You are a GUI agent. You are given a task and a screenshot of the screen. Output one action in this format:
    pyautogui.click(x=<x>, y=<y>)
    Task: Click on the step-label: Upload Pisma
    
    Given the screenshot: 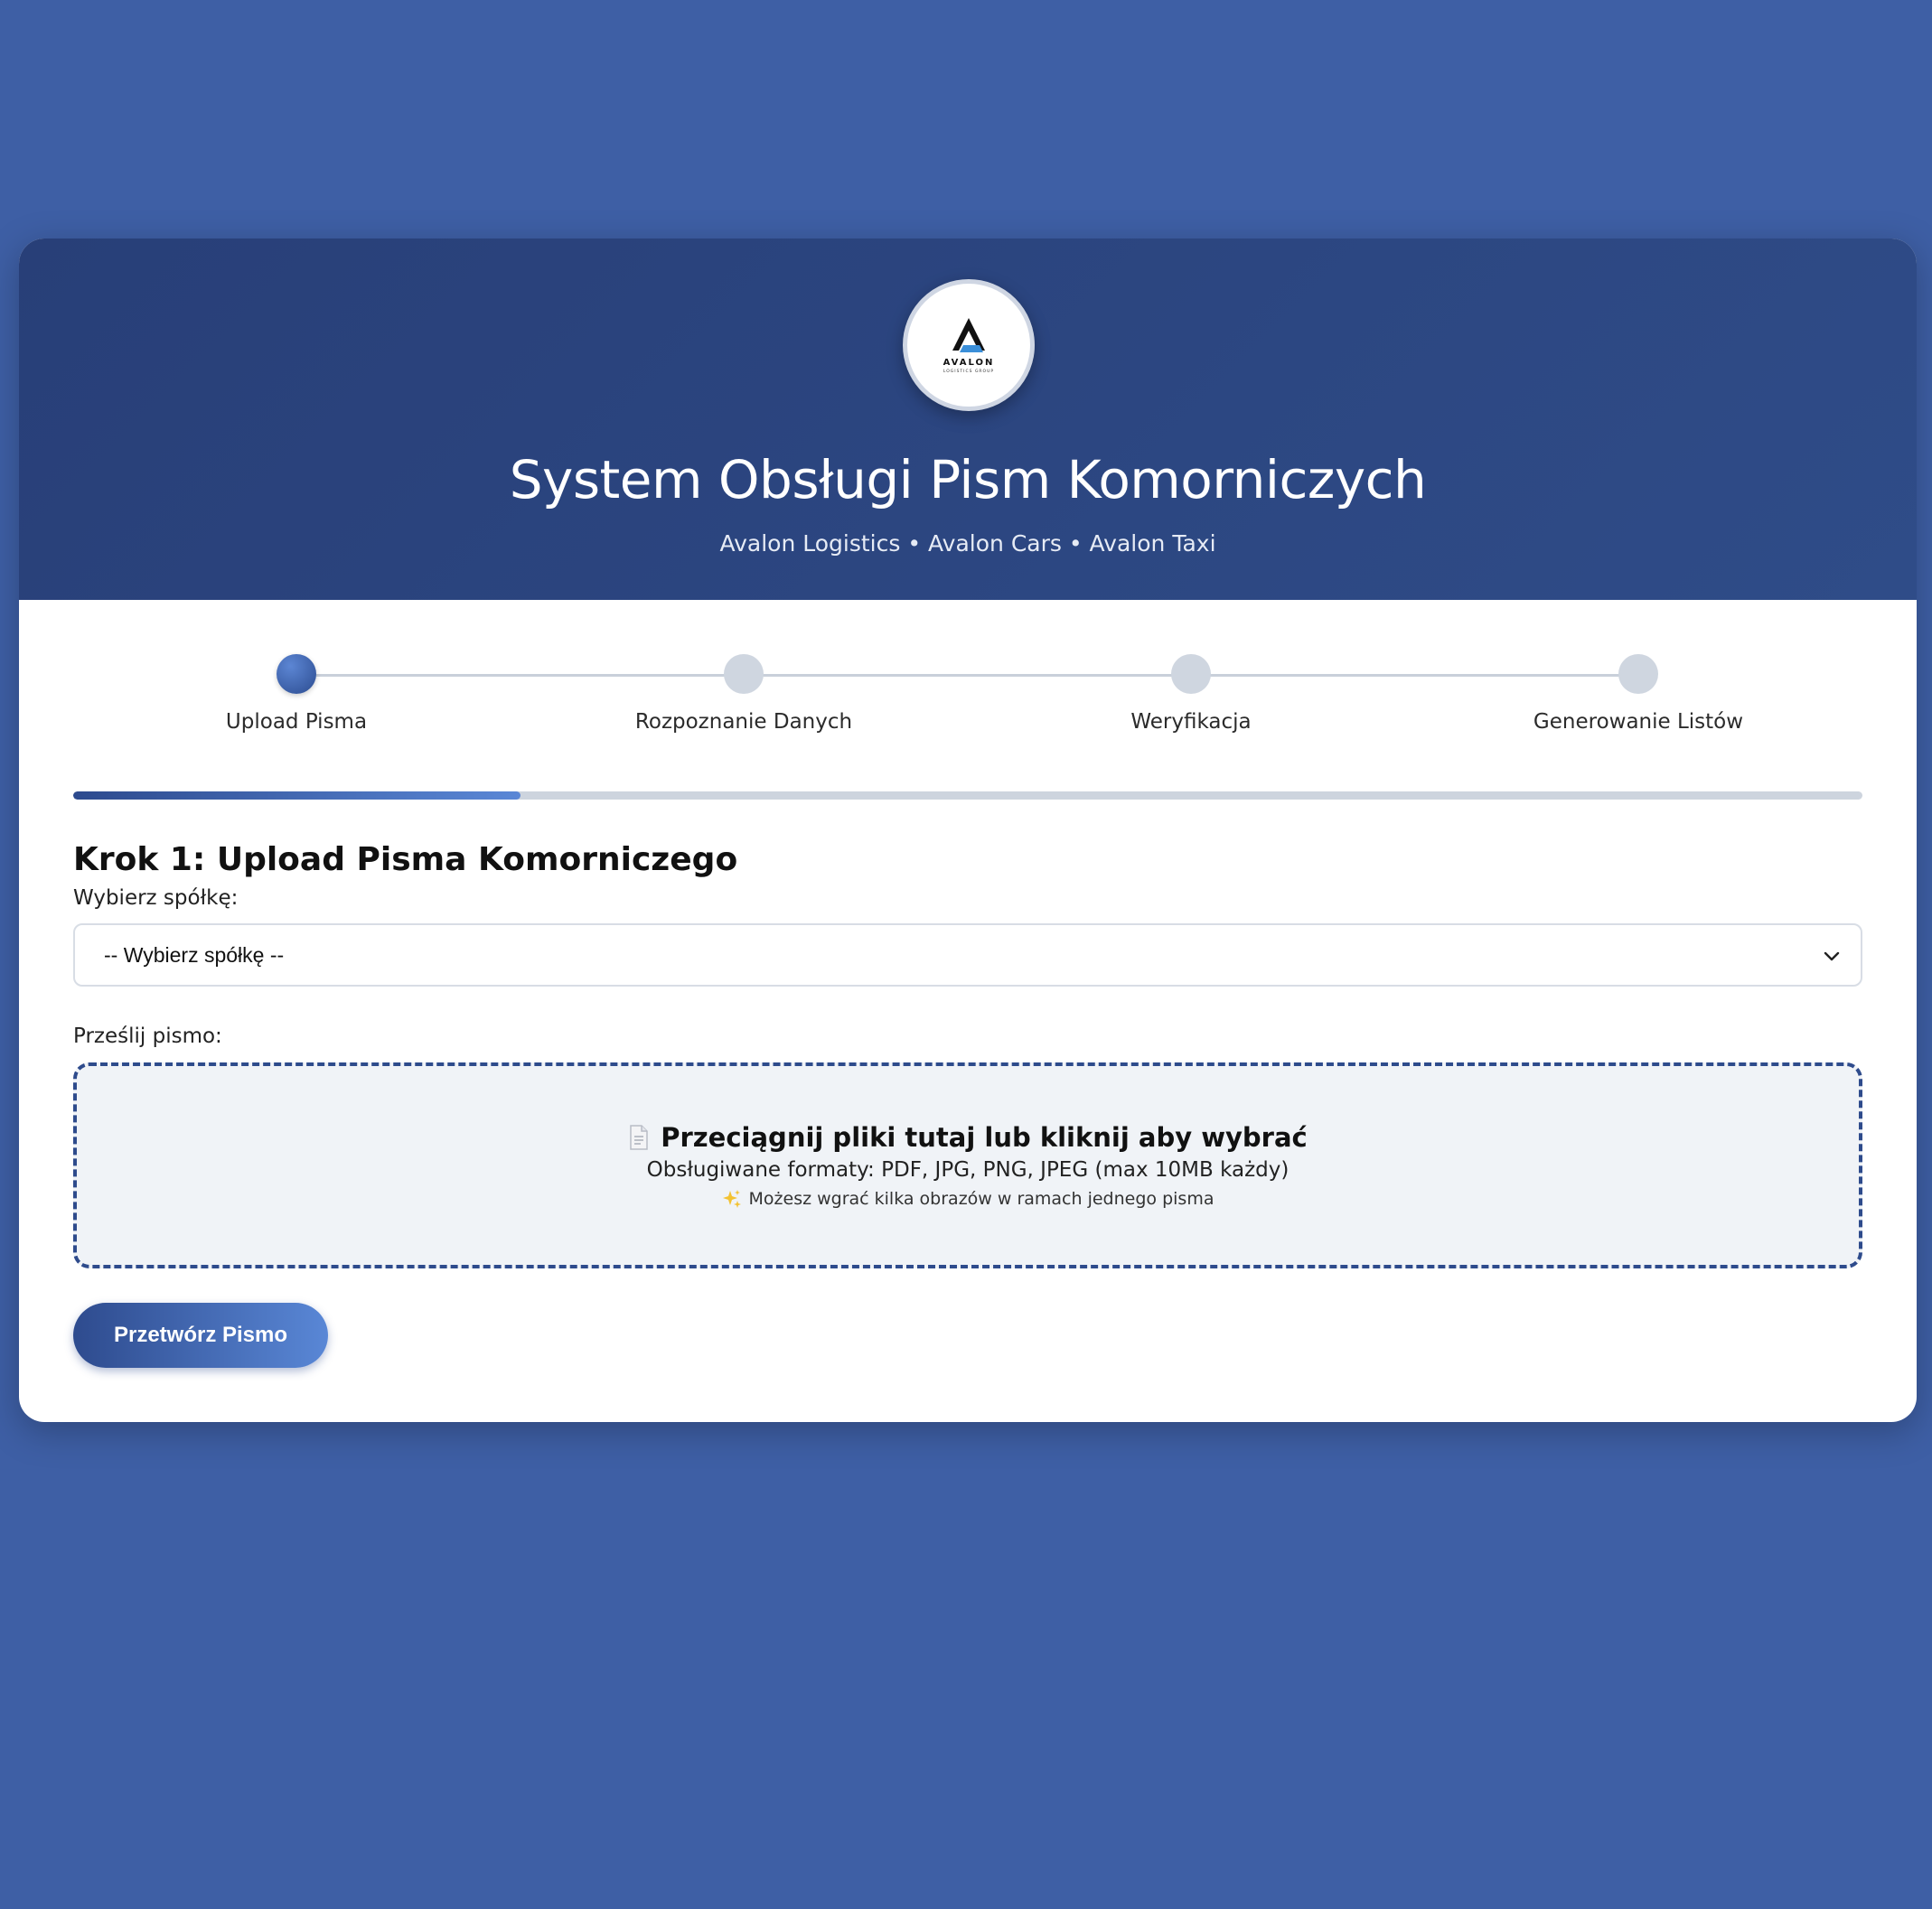 What is the action you would take?
    pyautogui.click(x=296, y=722)
    